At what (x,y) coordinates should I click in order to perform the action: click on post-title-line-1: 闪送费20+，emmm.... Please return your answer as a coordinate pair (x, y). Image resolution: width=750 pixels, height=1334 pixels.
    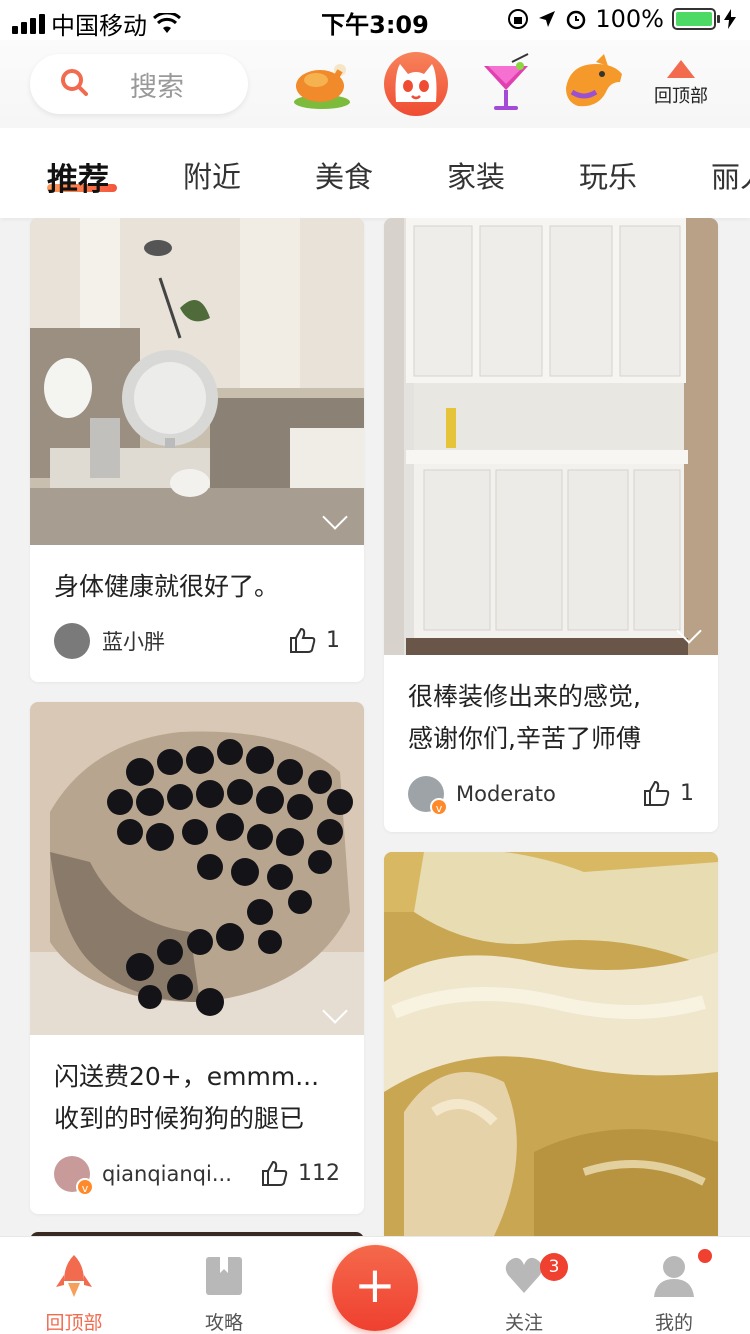
    Looking at the image, I should click on (187, 1076).